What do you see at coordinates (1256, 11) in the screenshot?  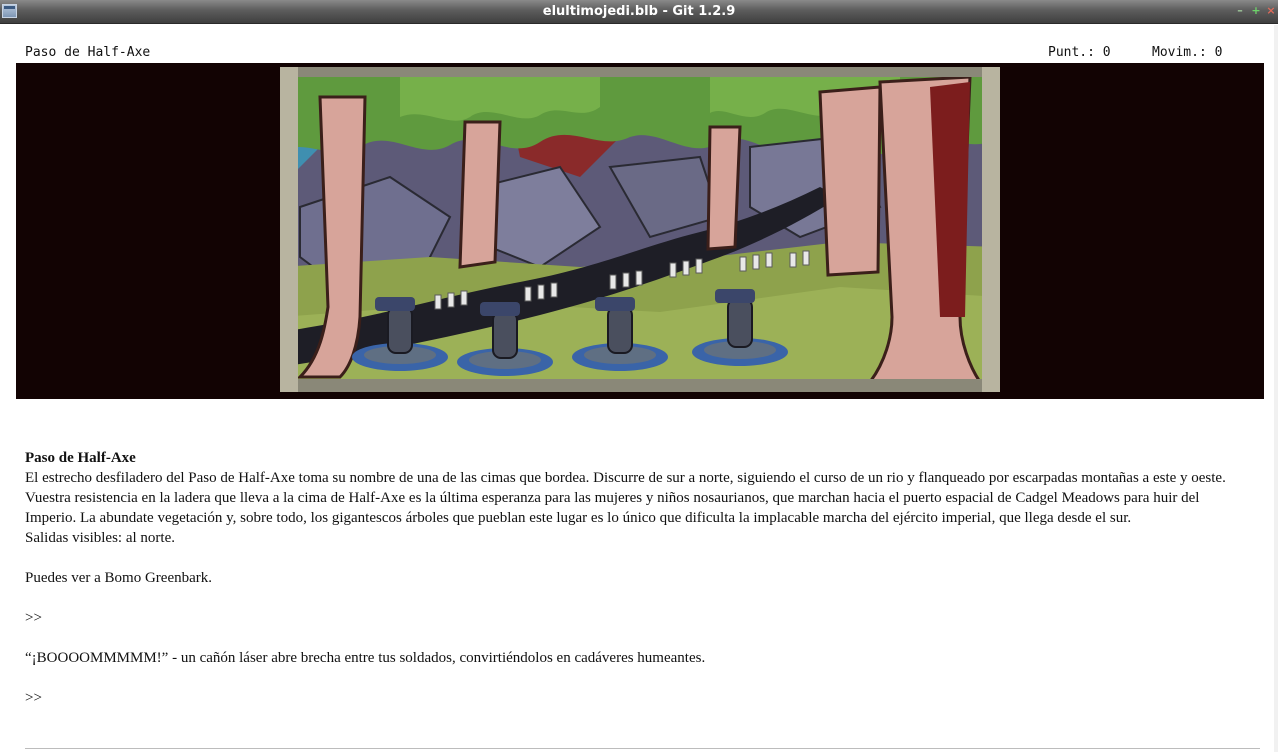 I see `maximize-icon: +` at bounding box center [1256, 11].